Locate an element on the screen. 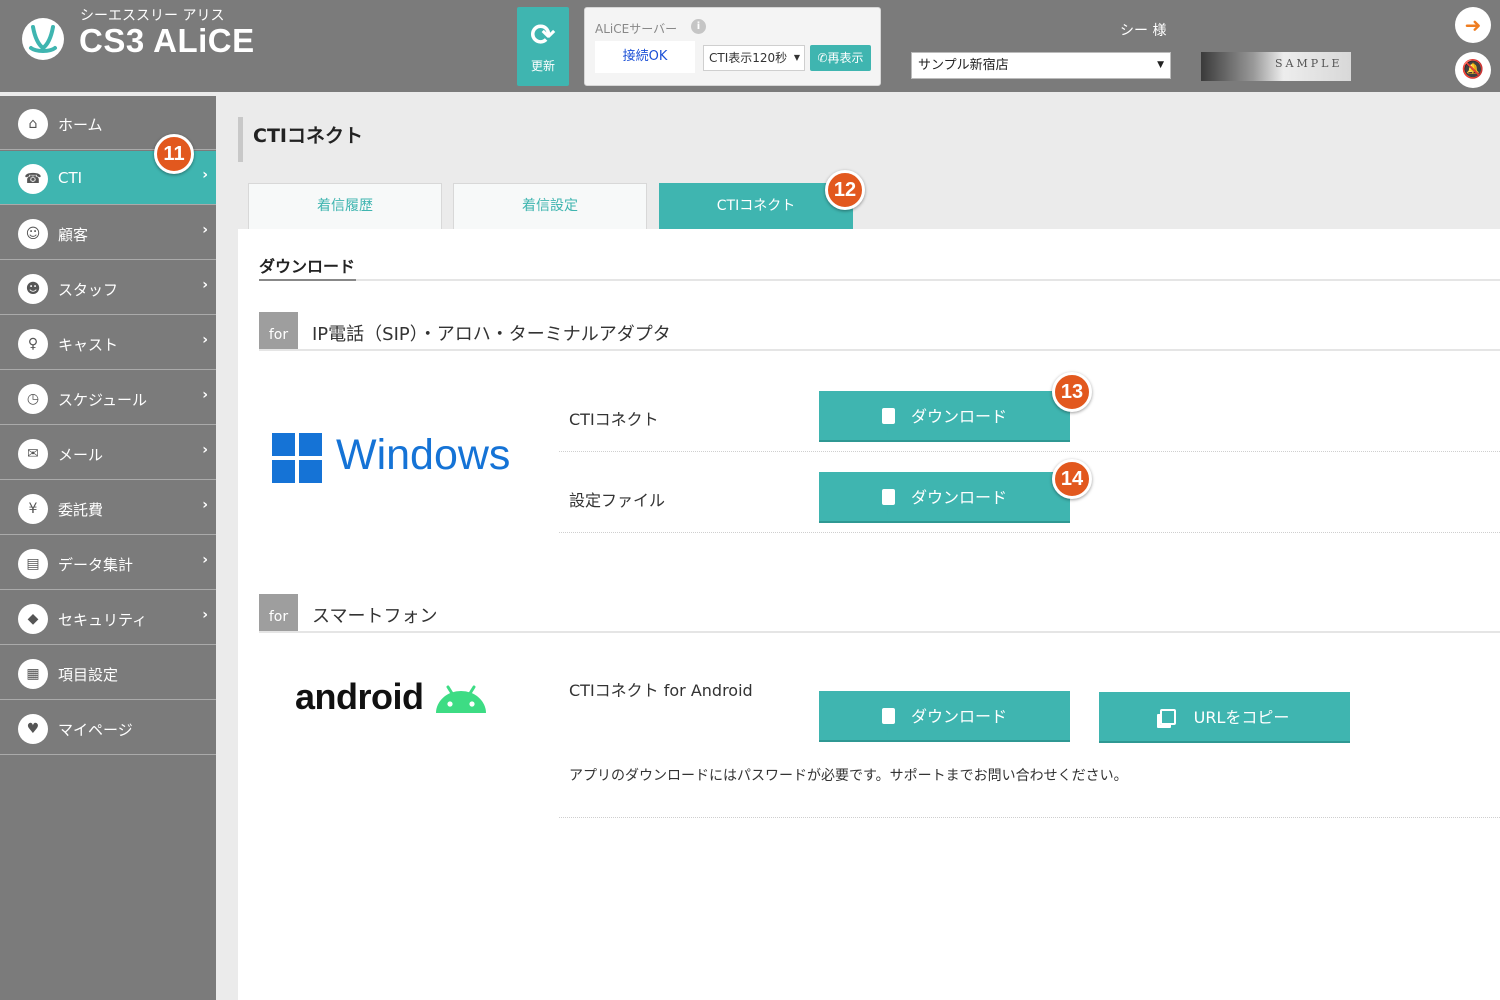  windows-logo-icon is located at coordinates (297, 458).